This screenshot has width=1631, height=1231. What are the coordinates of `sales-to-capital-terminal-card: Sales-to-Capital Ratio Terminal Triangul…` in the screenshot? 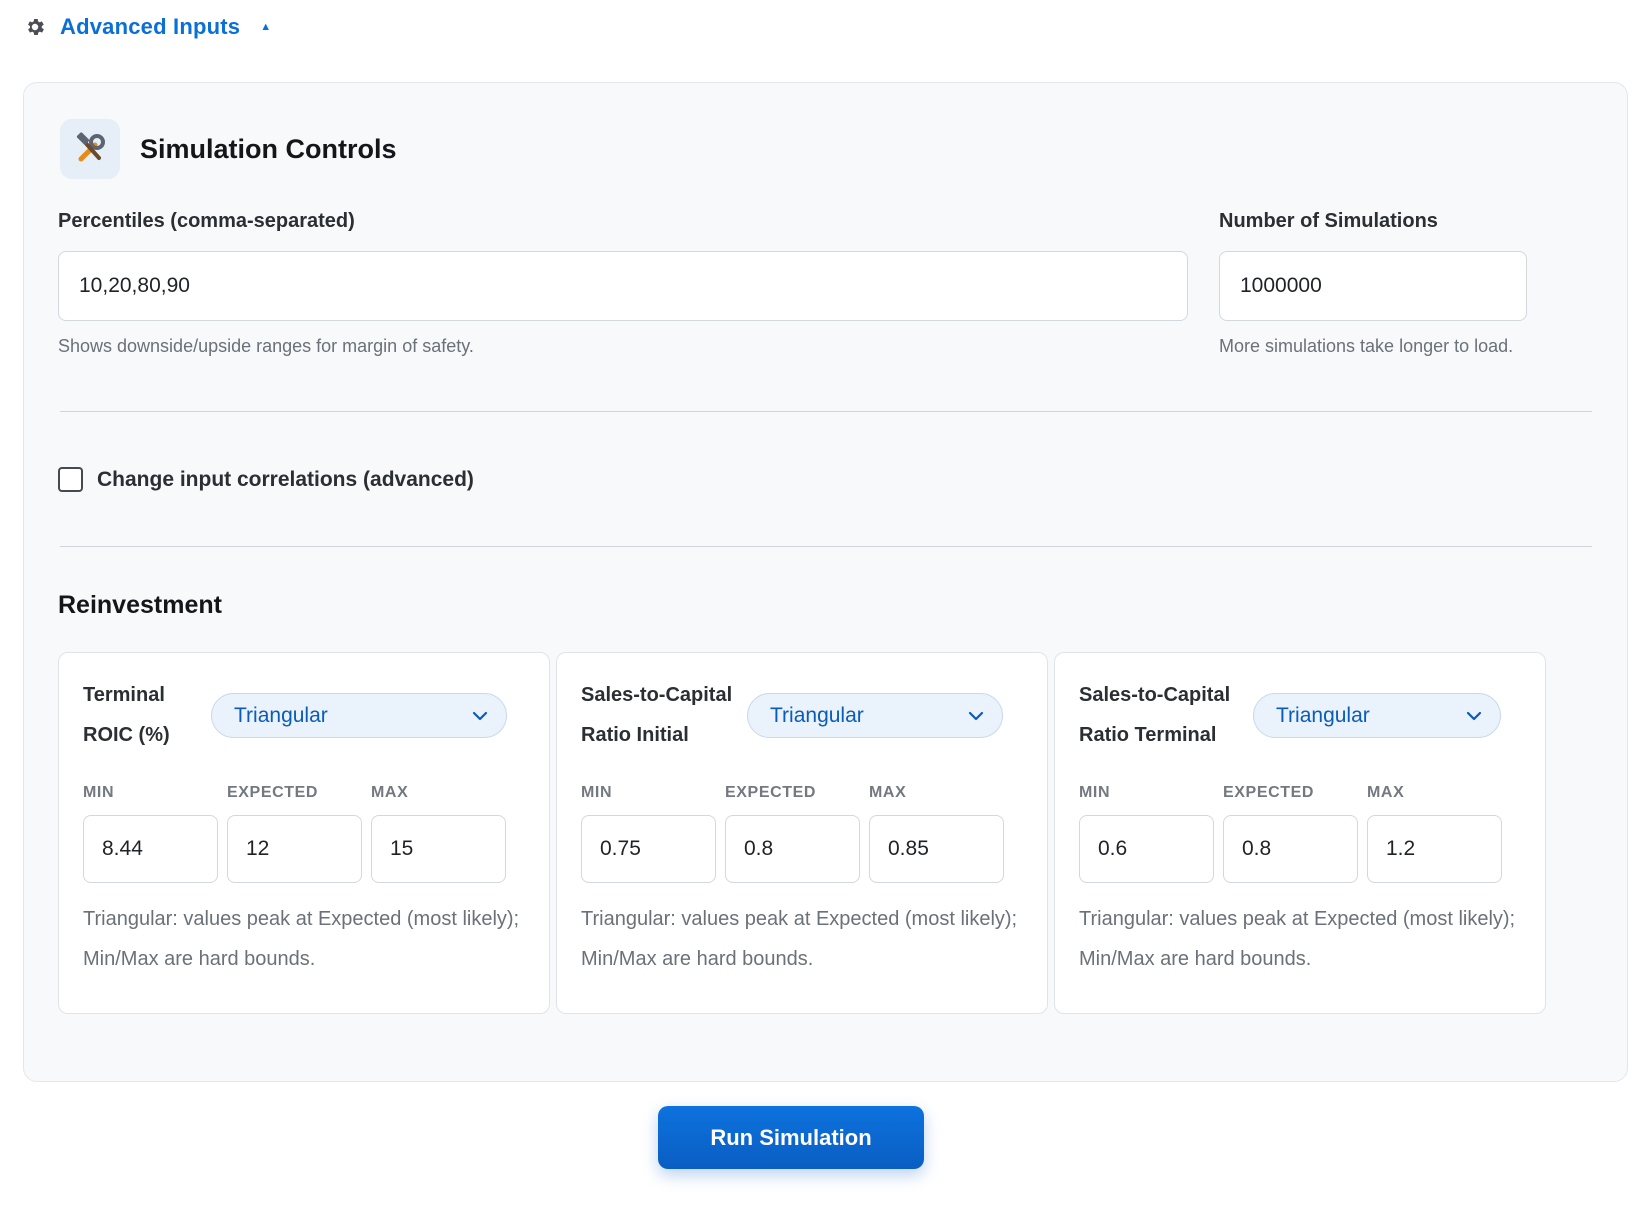 It's located at (1300, 833).